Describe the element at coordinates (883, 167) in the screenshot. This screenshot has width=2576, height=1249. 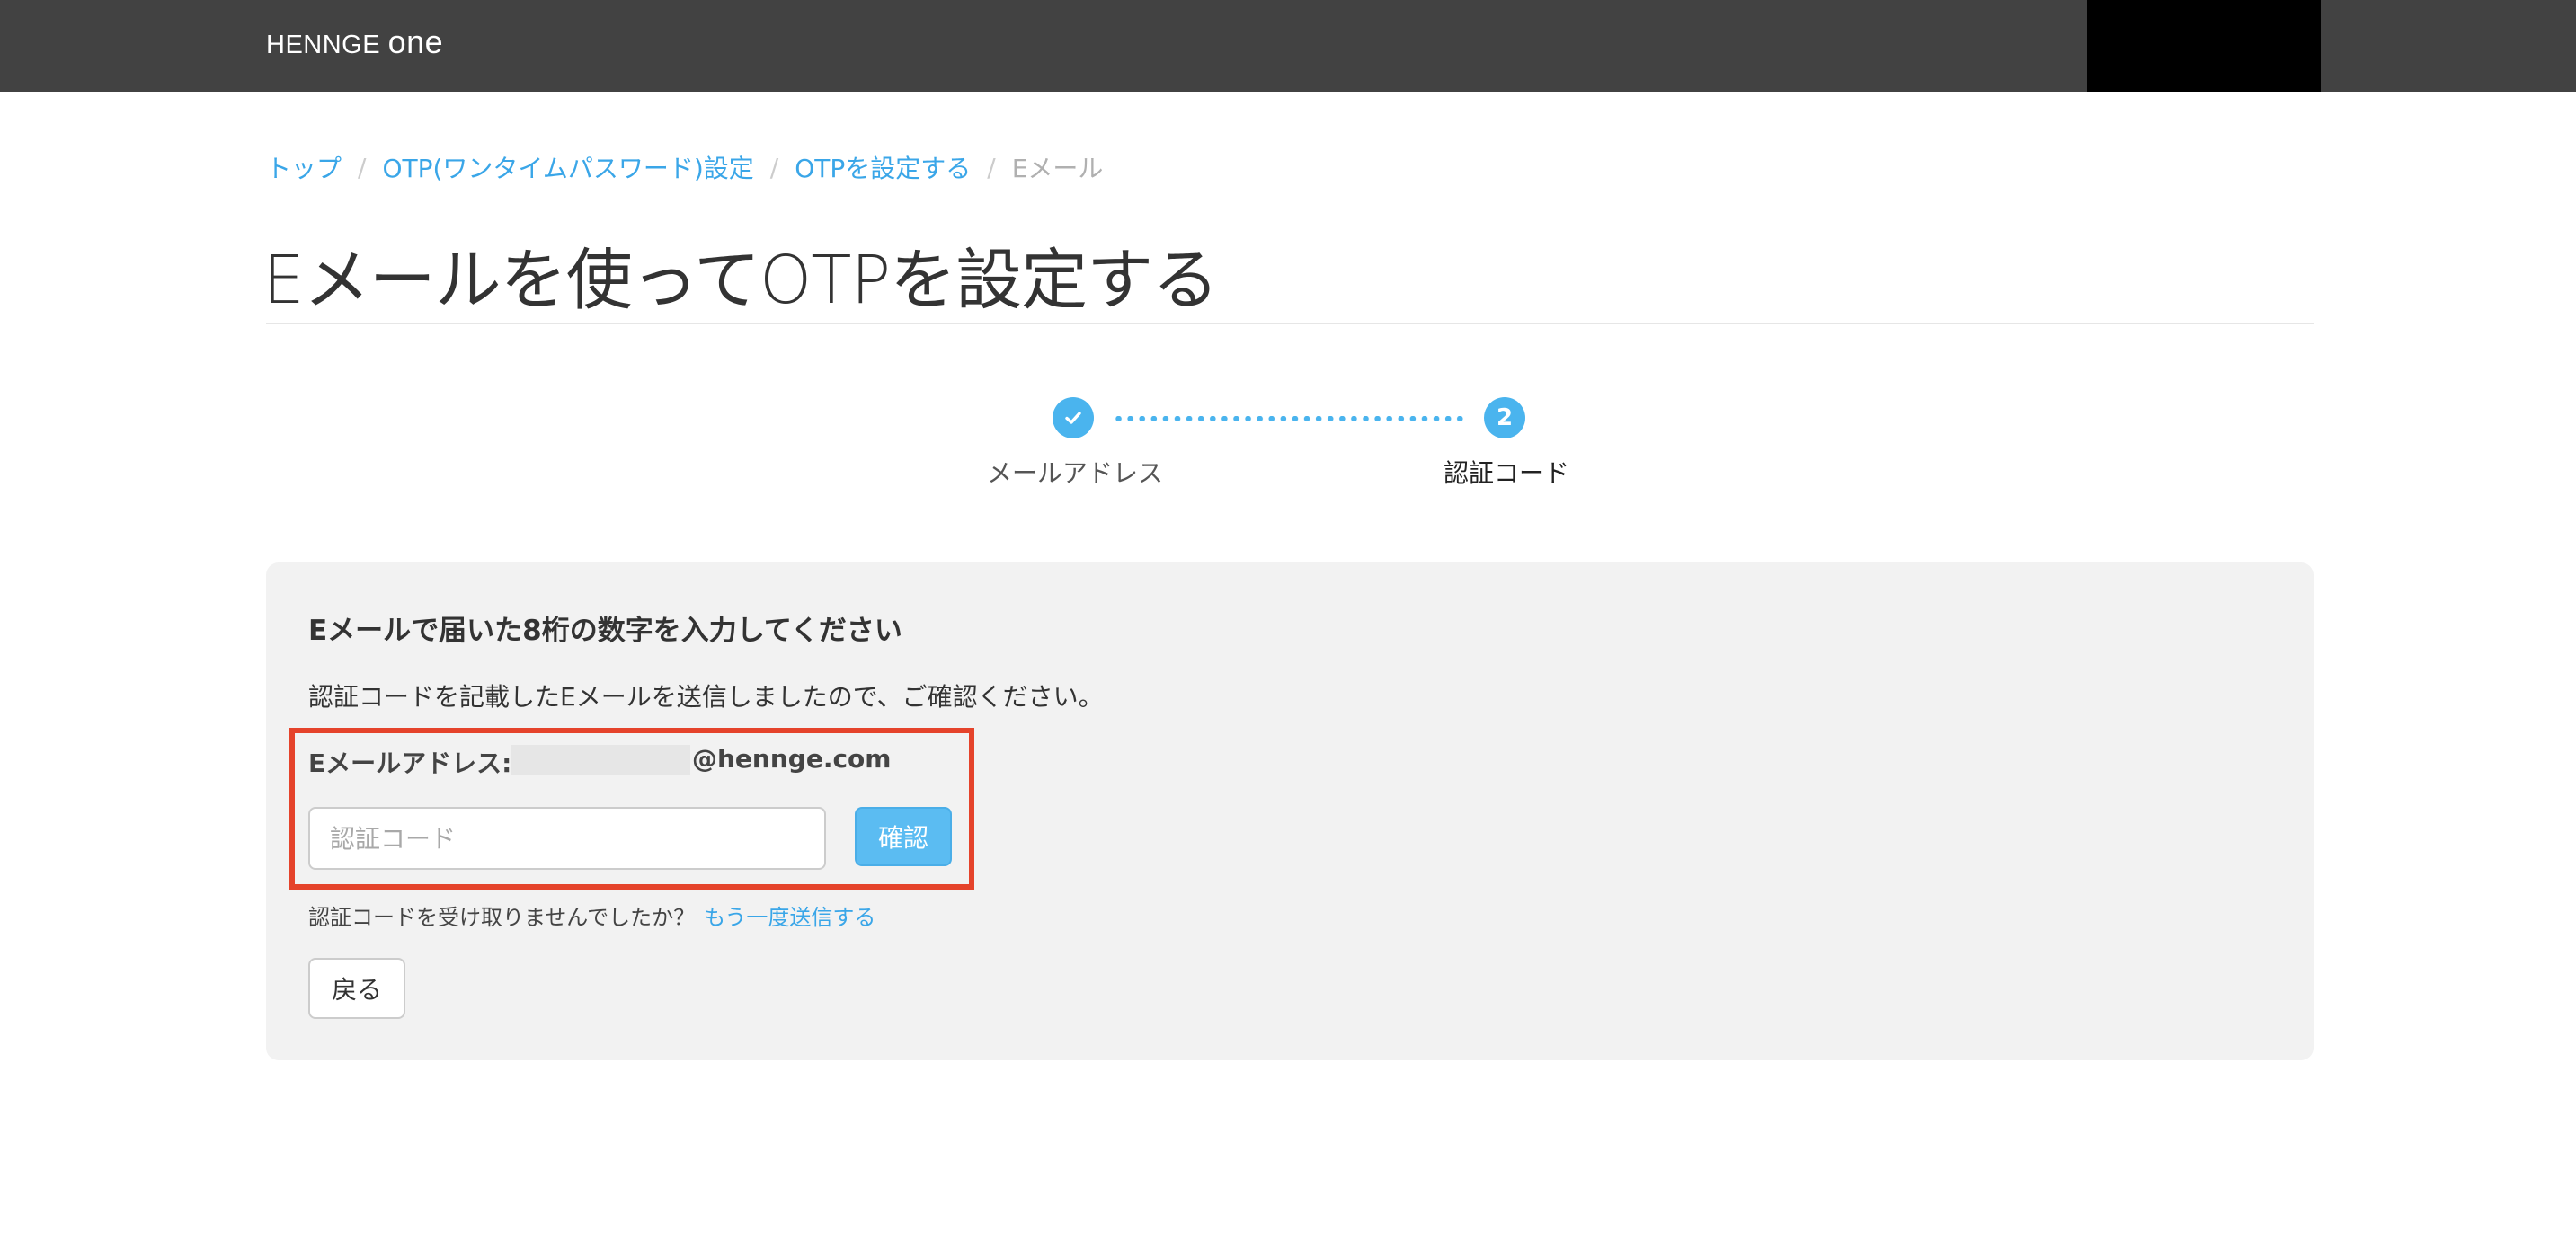
I see `breadcrumb-link-set-otp: OTPを設定する` at that location.